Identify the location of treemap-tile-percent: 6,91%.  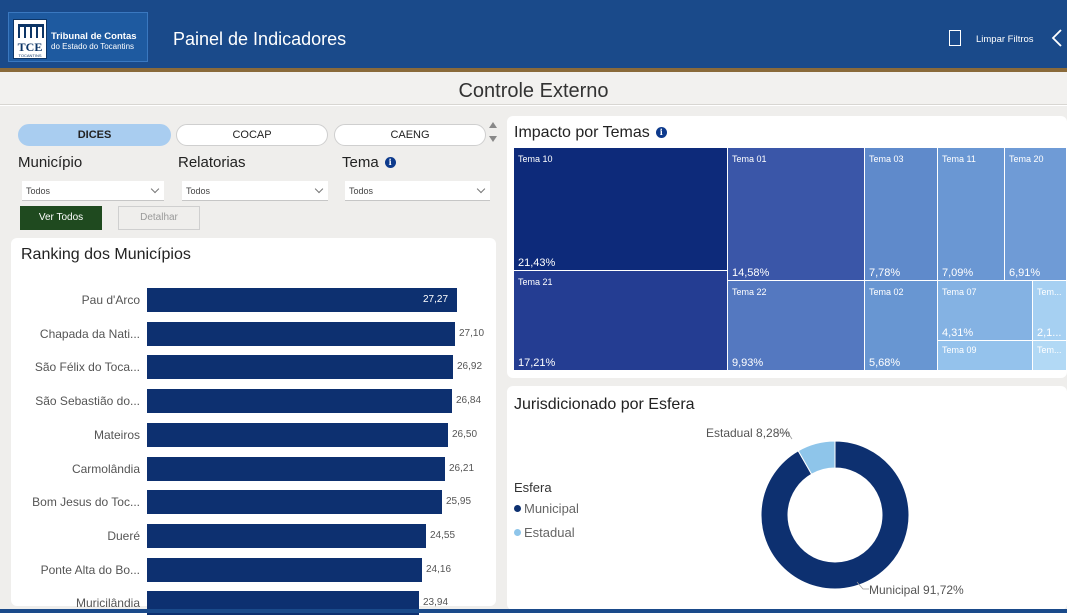
(1025, 273).